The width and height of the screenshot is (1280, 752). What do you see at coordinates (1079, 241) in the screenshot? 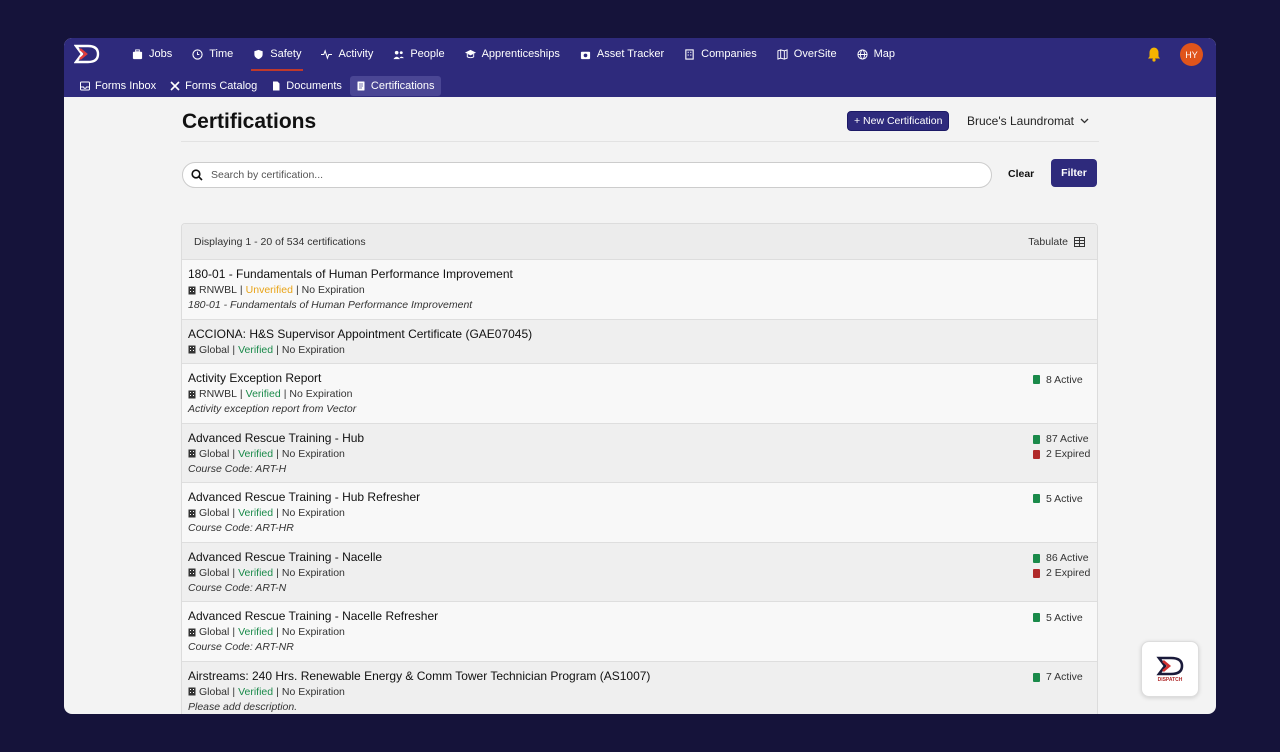
I see `table-icon` at bounding box center [1079, 241].